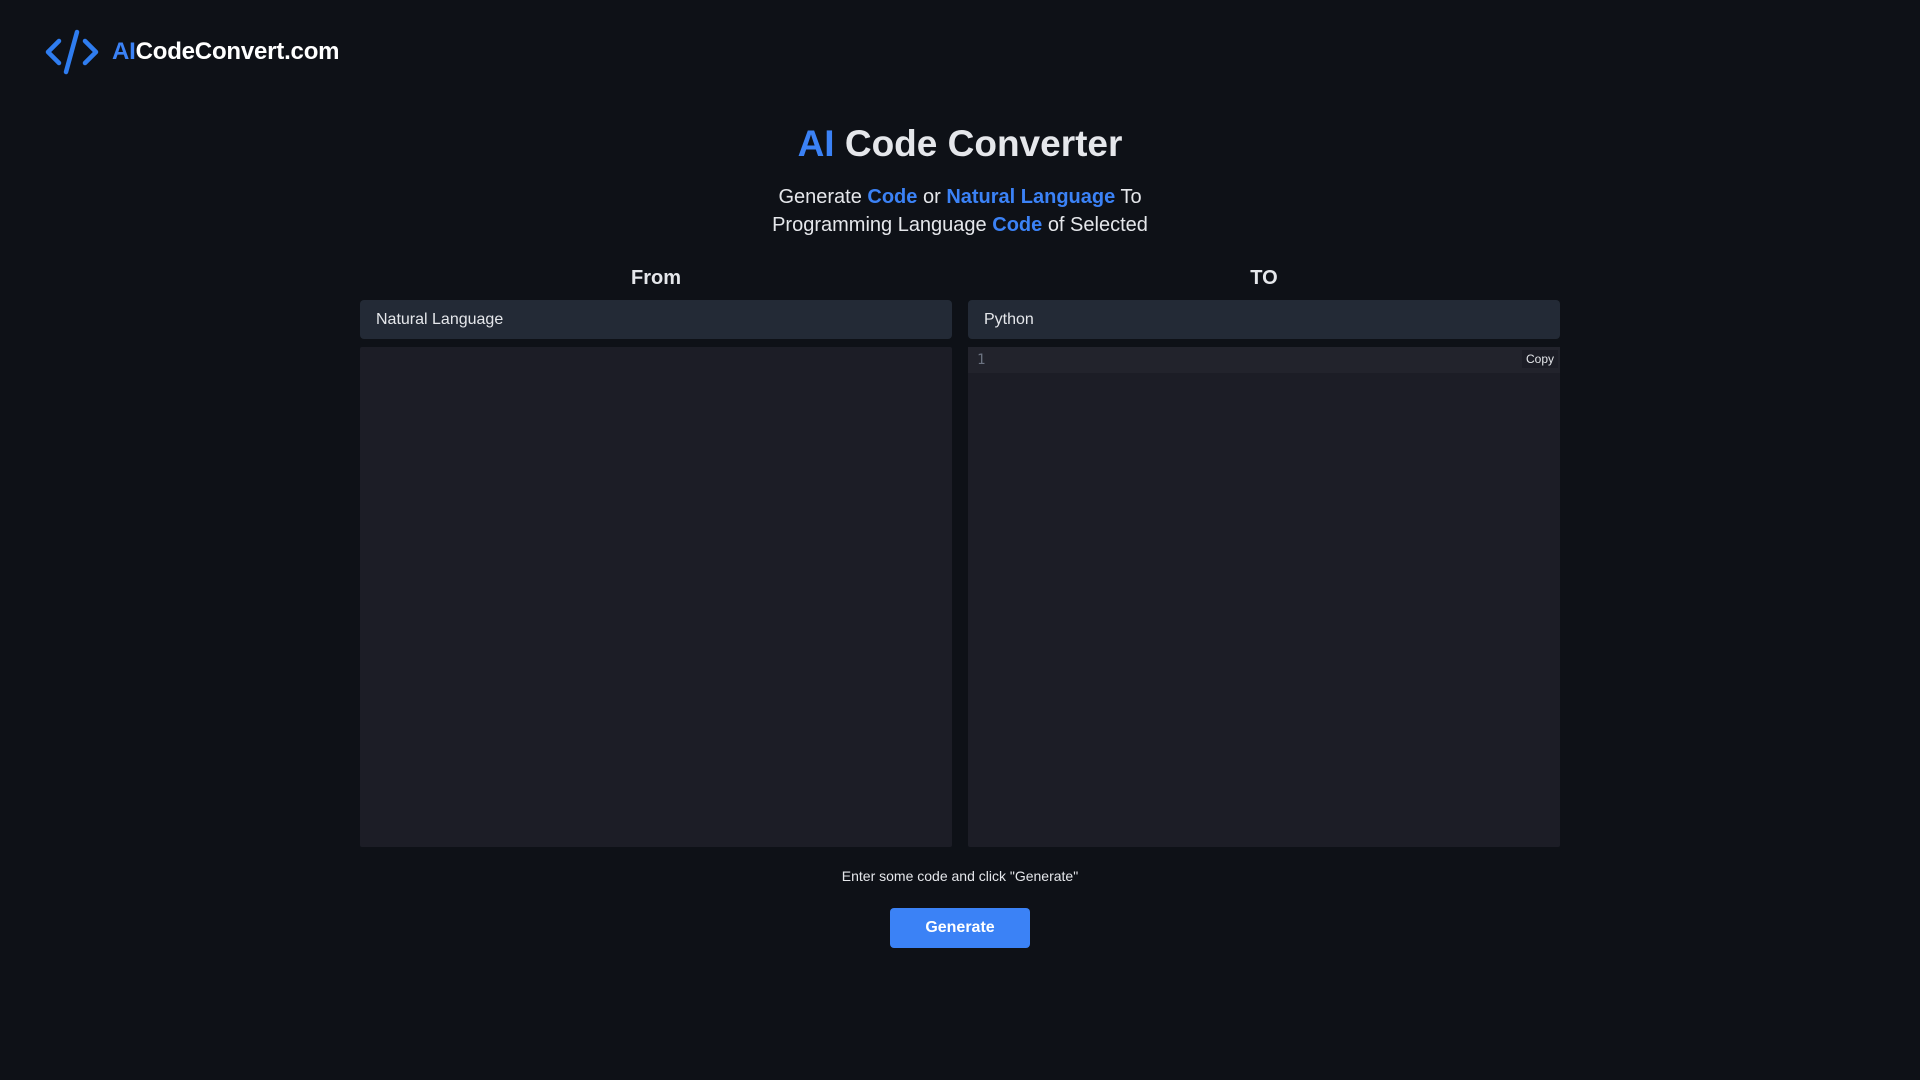 This screenshot has height=1080, width=1920. I want to click on source-input, so click(656, 597).